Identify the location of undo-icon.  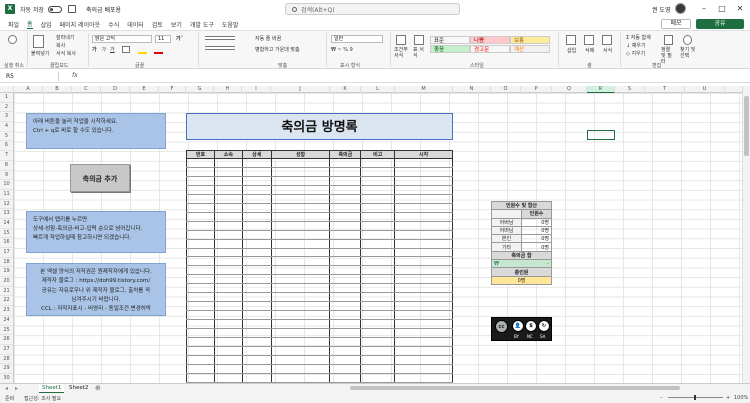
(12, 39).